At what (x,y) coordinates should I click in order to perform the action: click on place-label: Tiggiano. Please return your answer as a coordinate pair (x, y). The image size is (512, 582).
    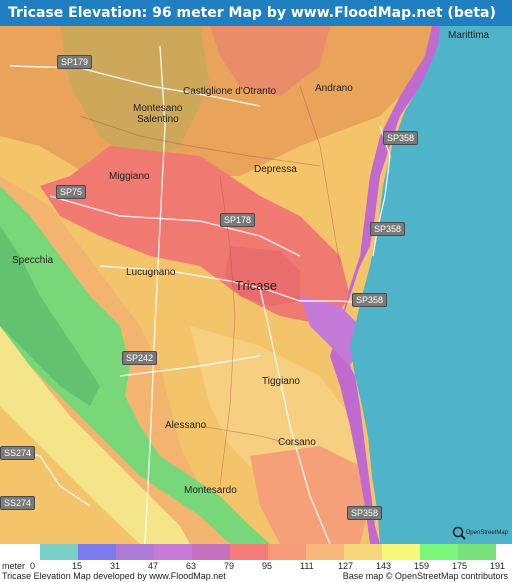
    Looking at the image, I should click on (281, 381).